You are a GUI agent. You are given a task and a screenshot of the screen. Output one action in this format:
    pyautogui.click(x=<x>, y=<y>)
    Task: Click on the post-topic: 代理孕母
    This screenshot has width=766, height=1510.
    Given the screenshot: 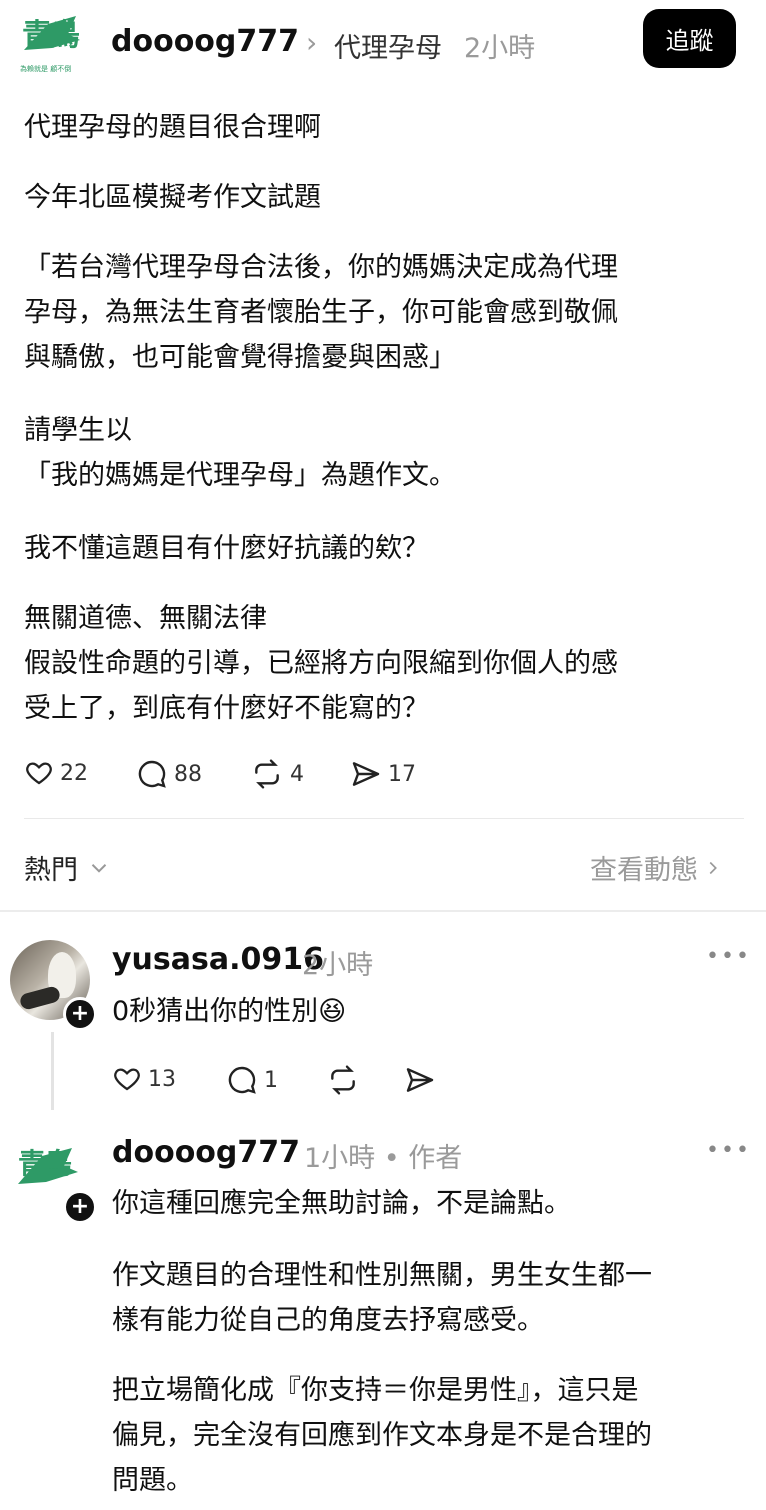 What is the action you would take?
    pyautogui.click(x=388, y=45)
    